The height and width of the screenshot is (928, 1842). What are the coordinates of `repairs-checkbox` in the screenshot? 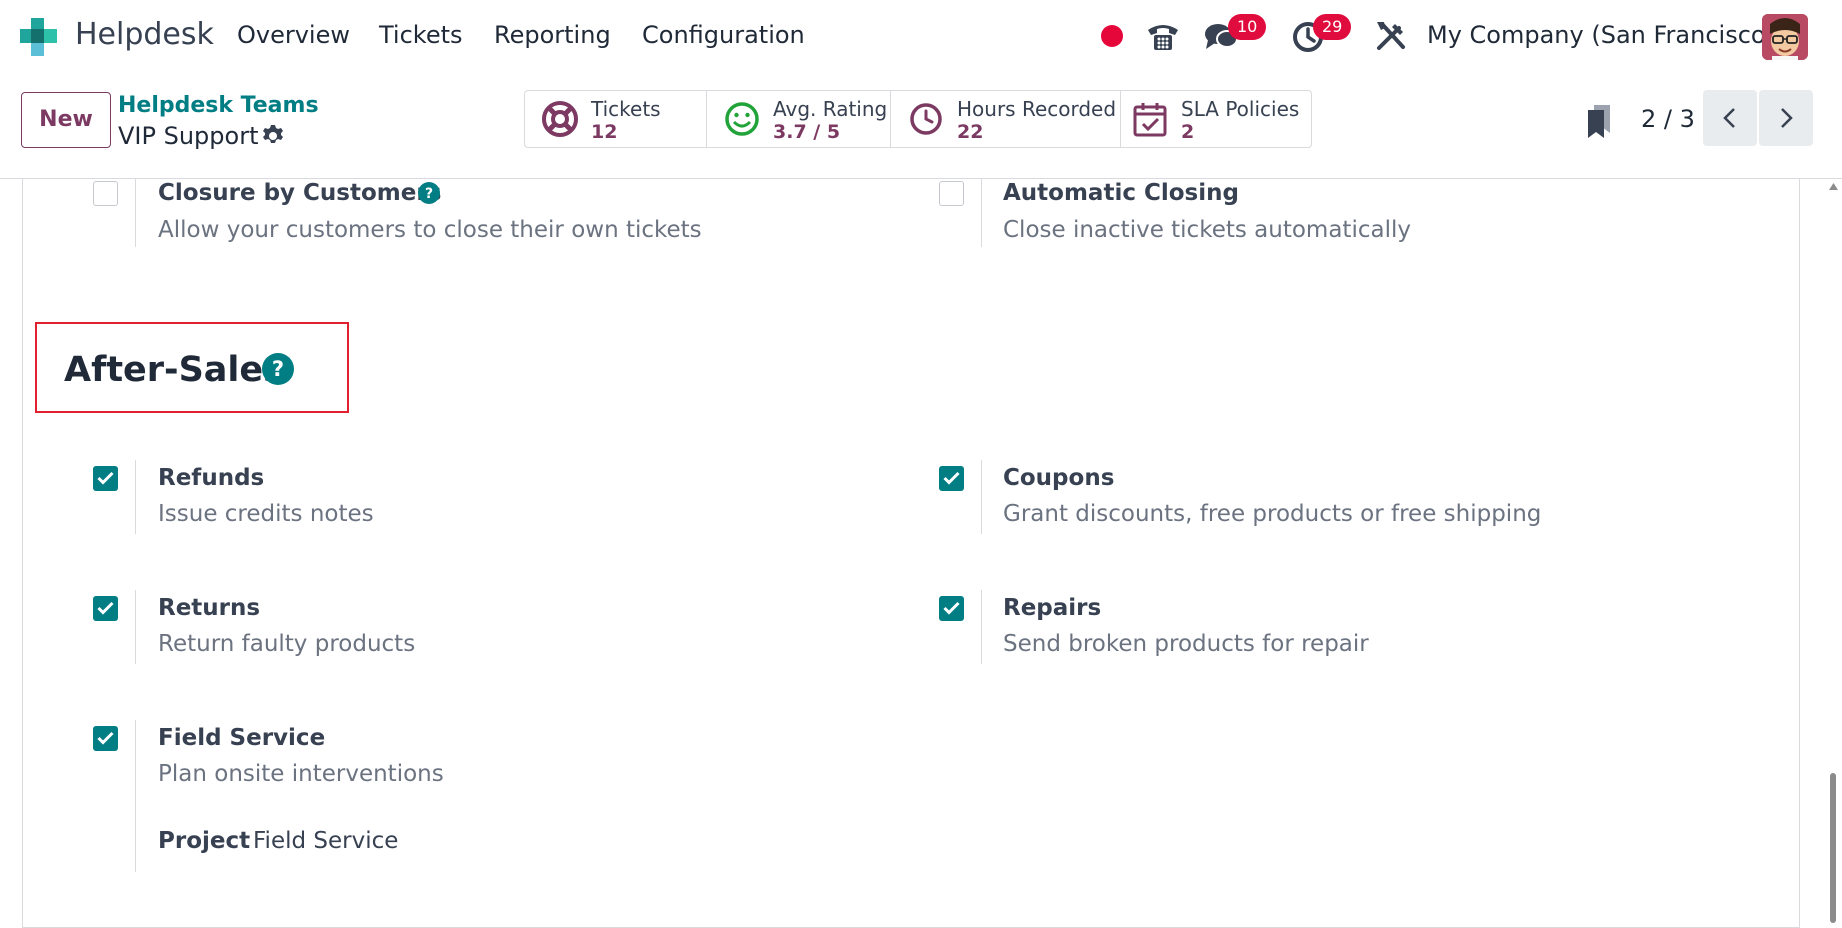 It's located at (951, 608).